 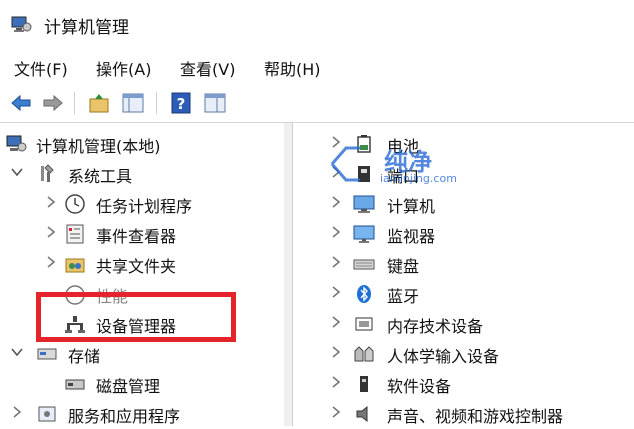 I want to click on computer-icon, so click(x=364, y=204).